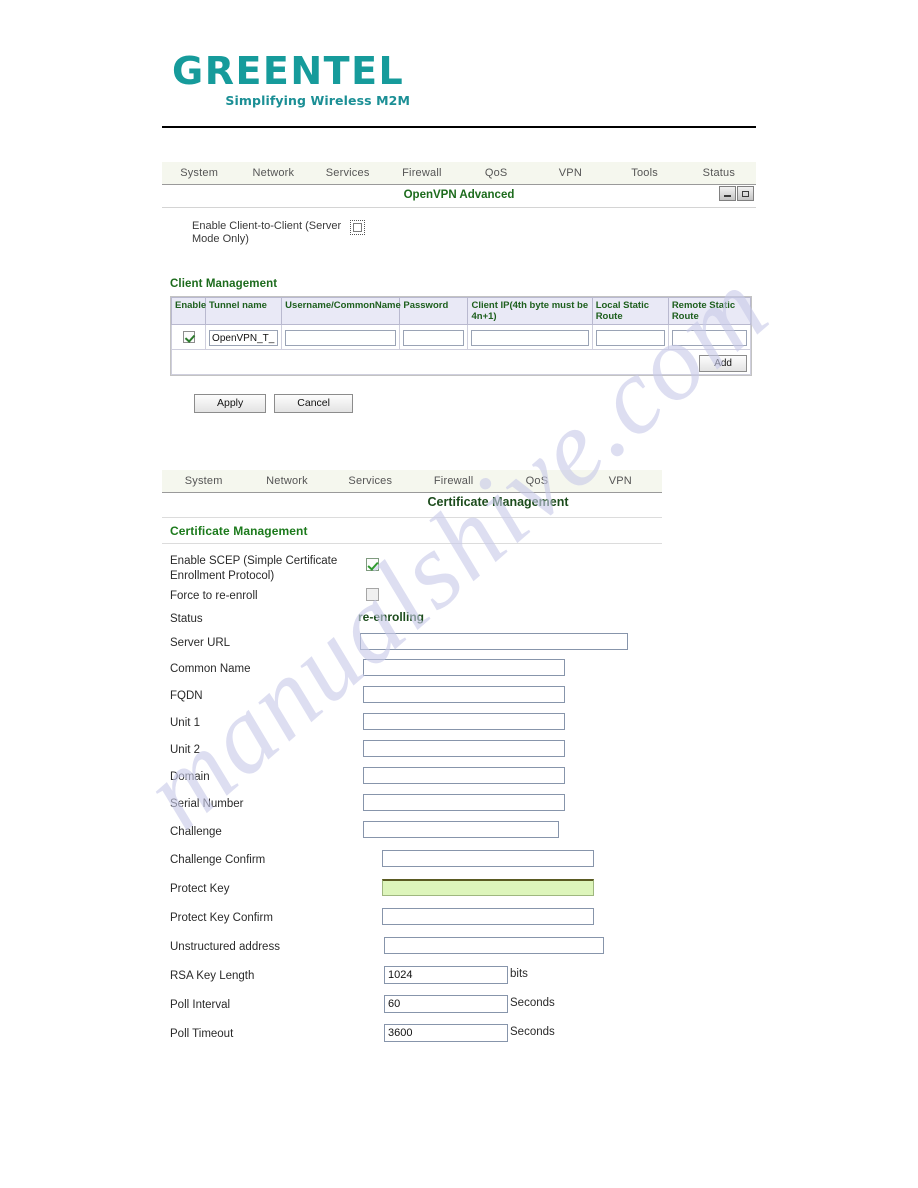 This screenshot has width=918, height=1188. Describe the element at coordinates (202, 1034) in the screenshot. I see `poll-timeout-label: Poll Timeout` at that location.